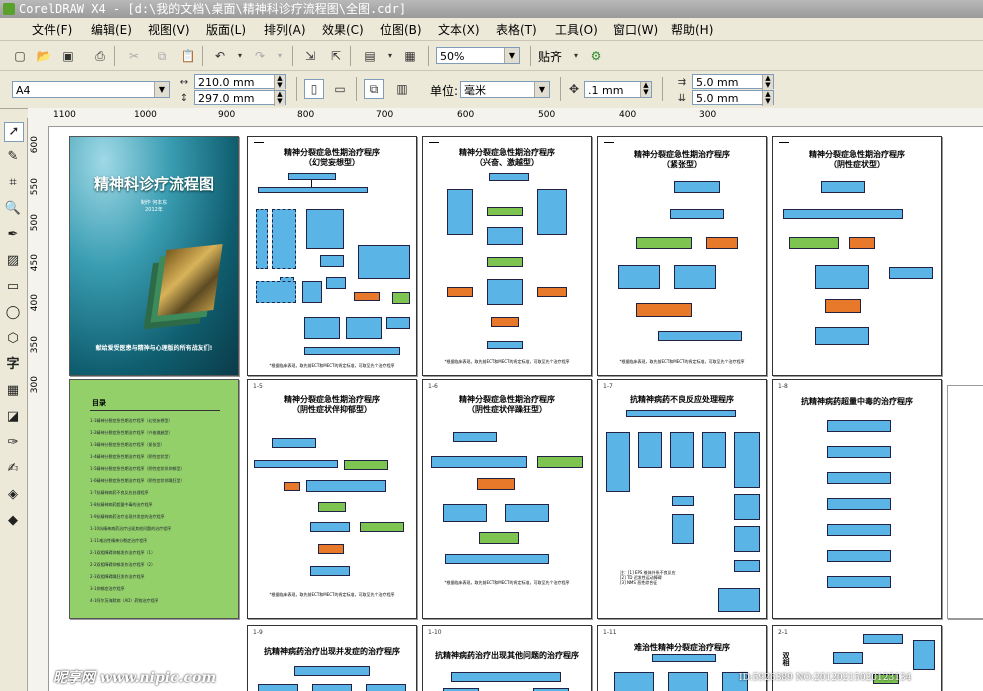 The image size is (983, 691). I want to click on open-icon: 📂, so click(44, 56).